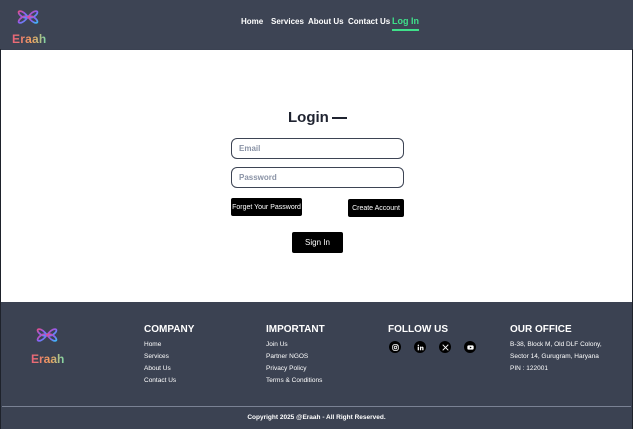  What do you see at coordinates (266, 207) in the screenshot?
I see `forgot-password-button: Forget Your Password` at bounding box center [266, 207].